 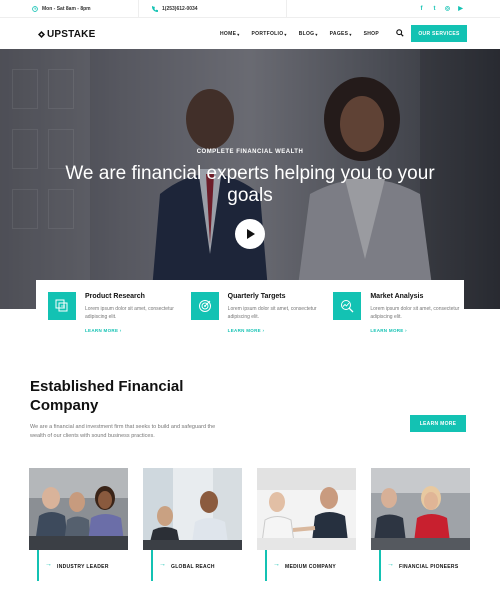 What do you see at coordinates (256, 296) in the screenshot?
I see `feature-title: Quarterly Targets` at bounding box center [256, 296].